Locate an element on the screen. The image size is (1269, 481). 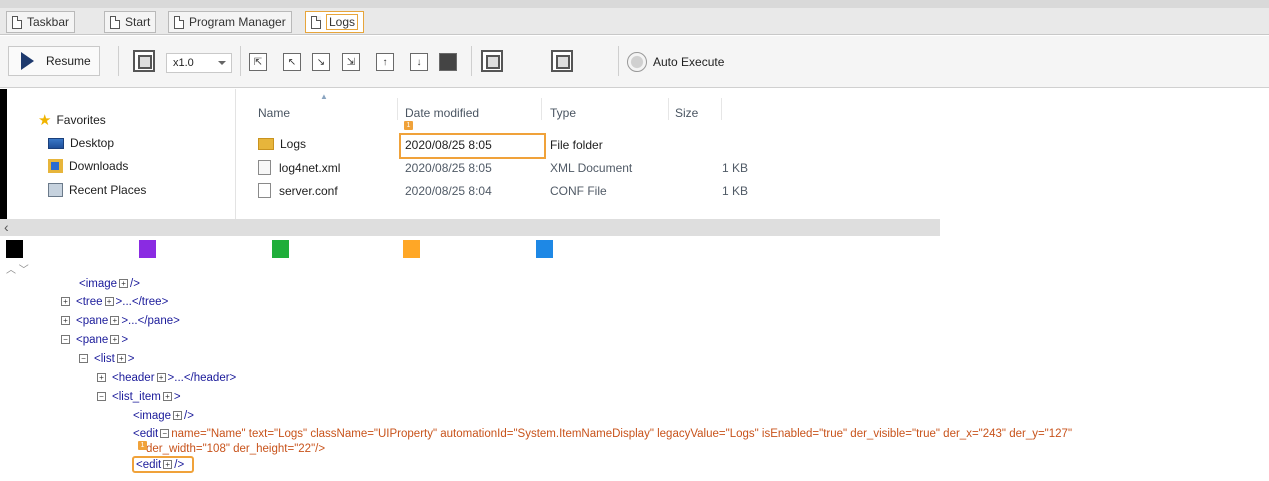
file-name: Logs is located at coordinates (293, 144).